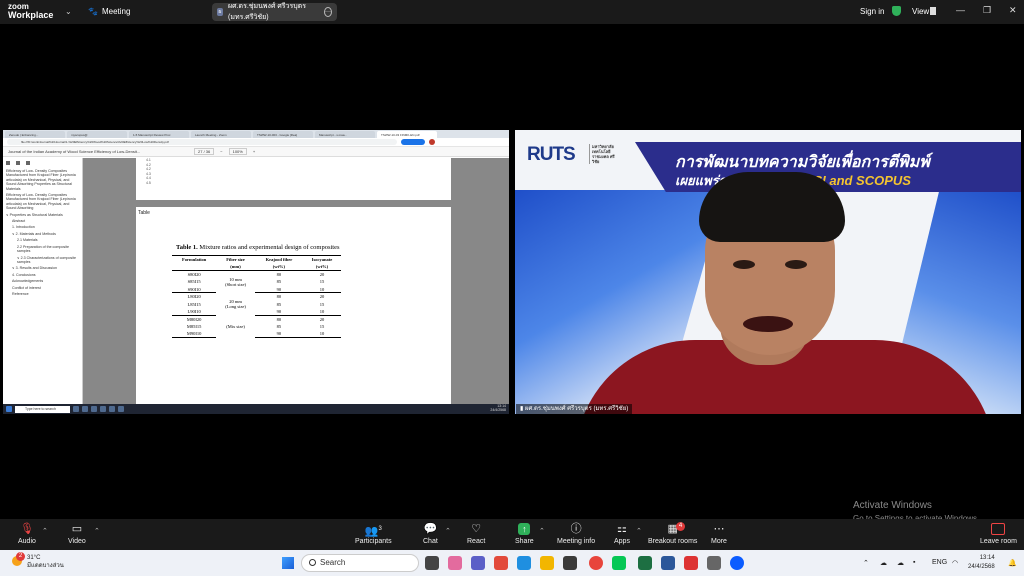 The width and height of the screenshot is (1024, 576). Describe the element at coordinates (547, 563) in the screenshot. I see `file-explorer-icon` at that location.